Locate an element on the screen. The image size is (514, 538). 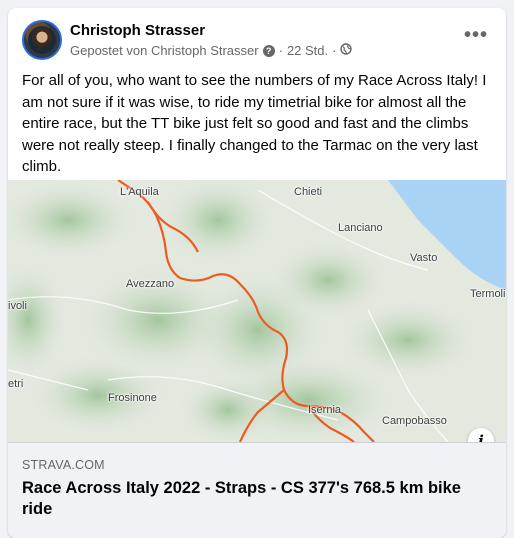
city-lanciano: Lanciano is located at coordinates (360, 228).